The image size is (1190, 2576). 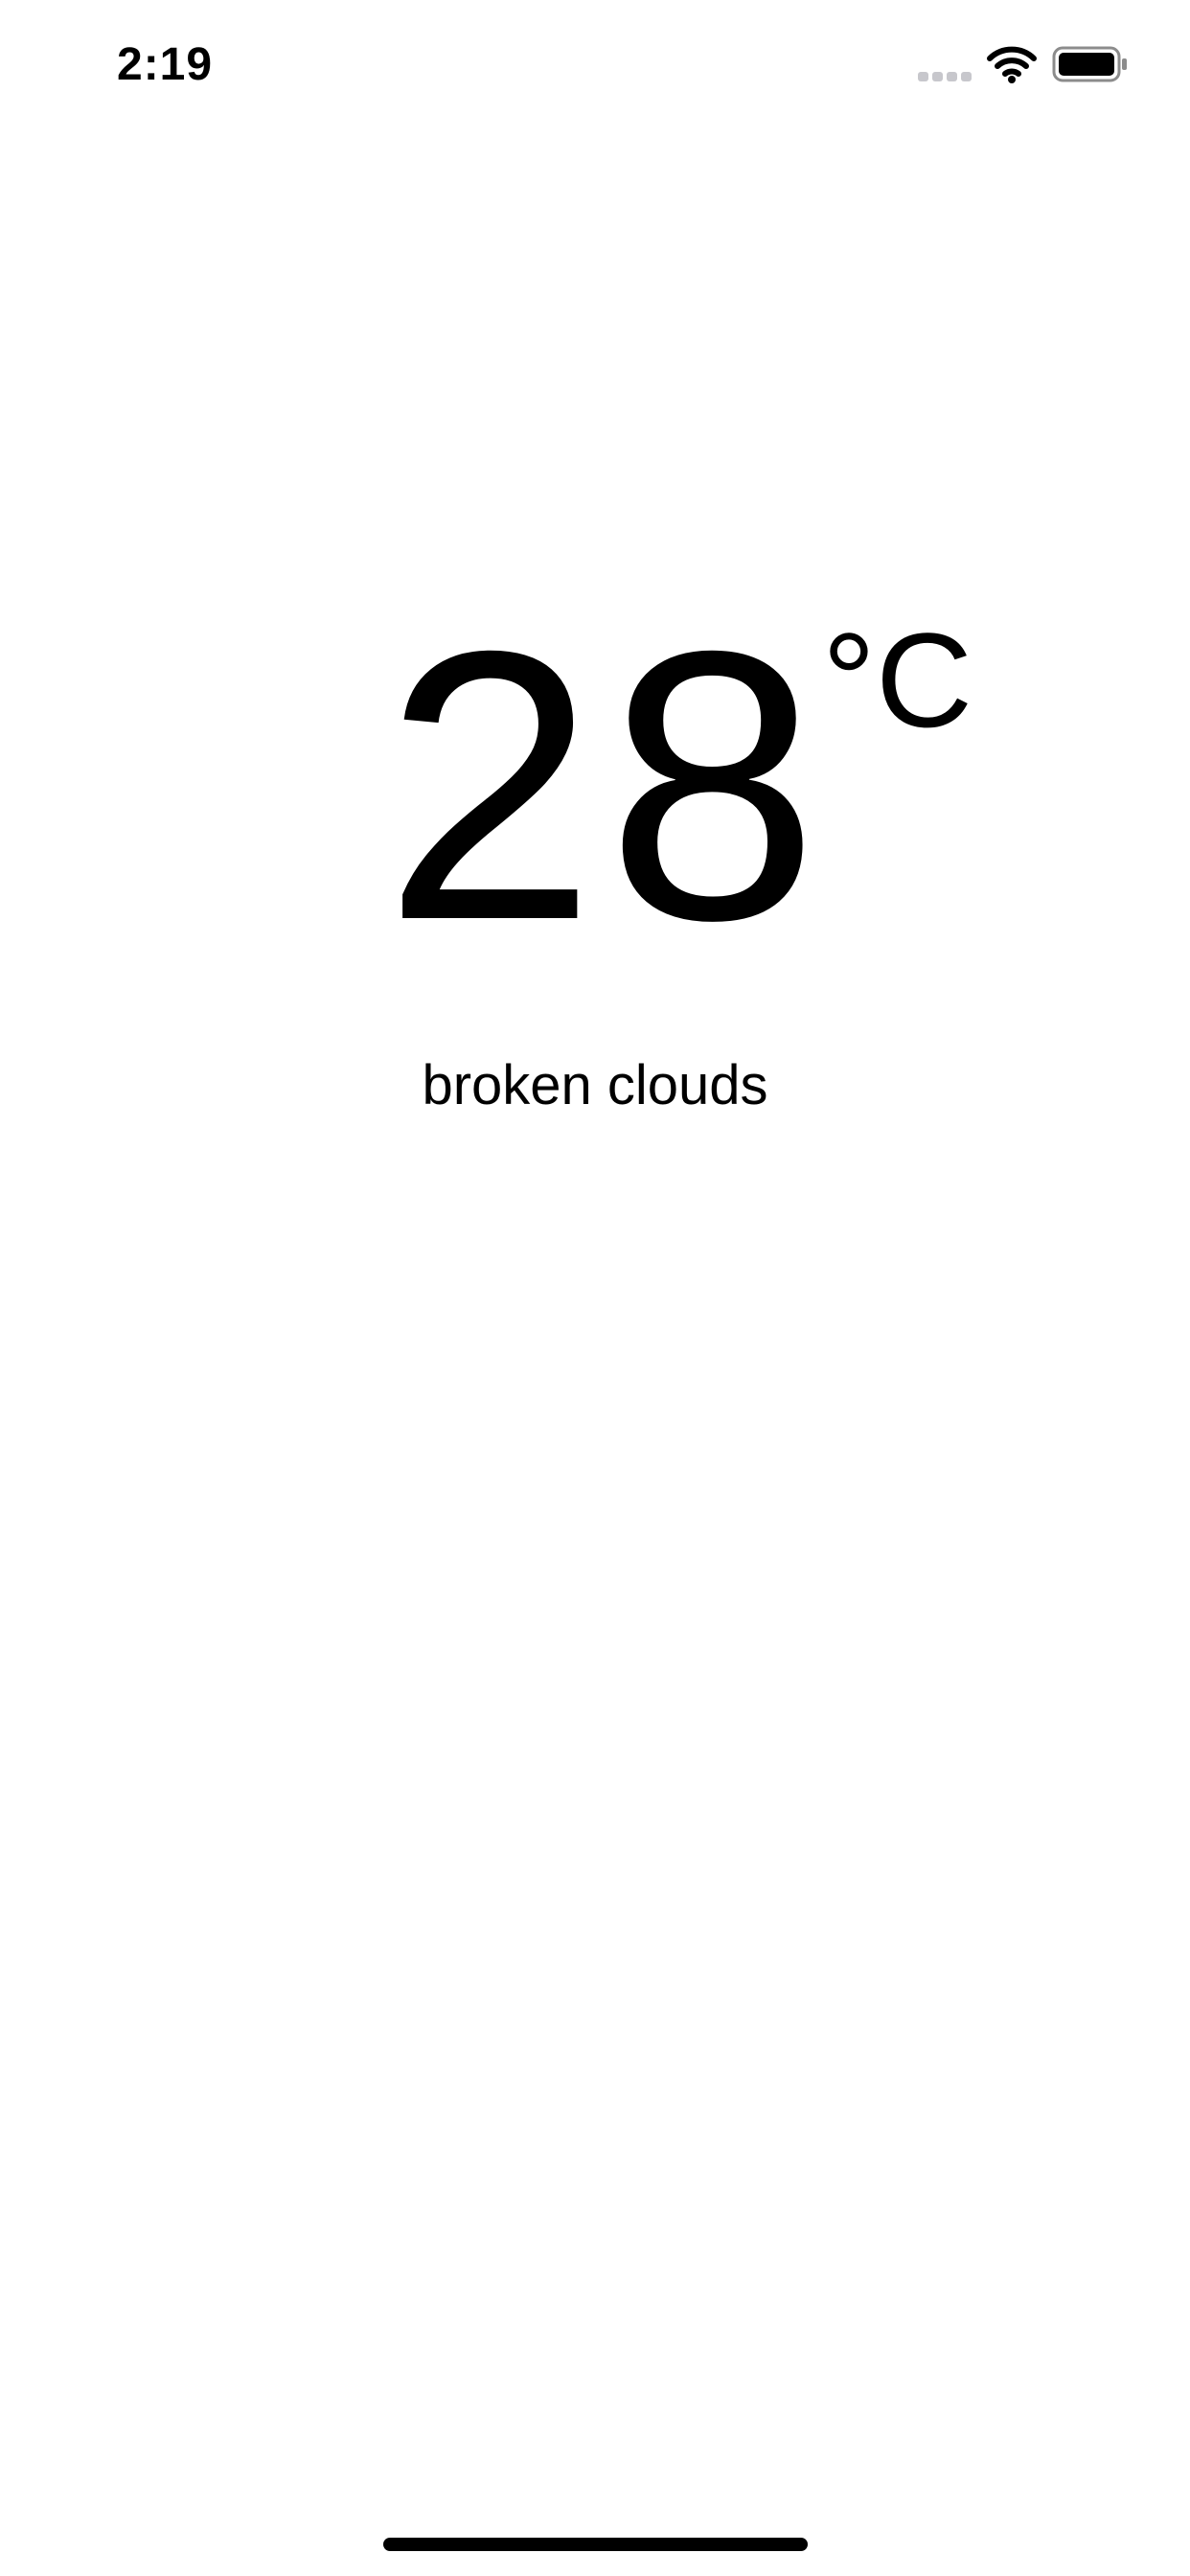 I want to click on temperature-value: 28, so click(x=606, y=785).